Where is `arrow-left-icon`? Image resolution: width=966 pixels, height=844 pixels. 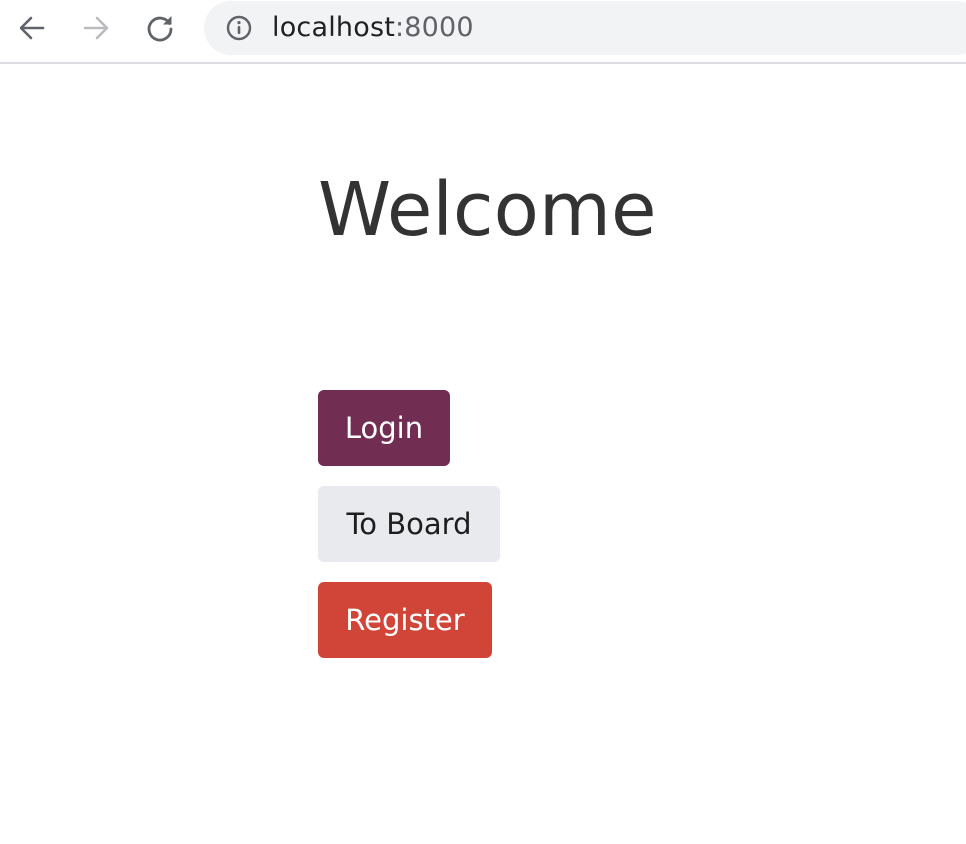
arrow-left-icon is located at coordinates (32, 28).